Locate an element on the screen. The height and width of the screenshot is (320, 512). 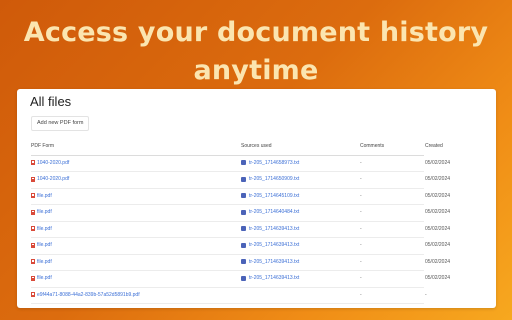
source-file-link: tr-205_1714640484.txt is located at coordinates (270, 212).